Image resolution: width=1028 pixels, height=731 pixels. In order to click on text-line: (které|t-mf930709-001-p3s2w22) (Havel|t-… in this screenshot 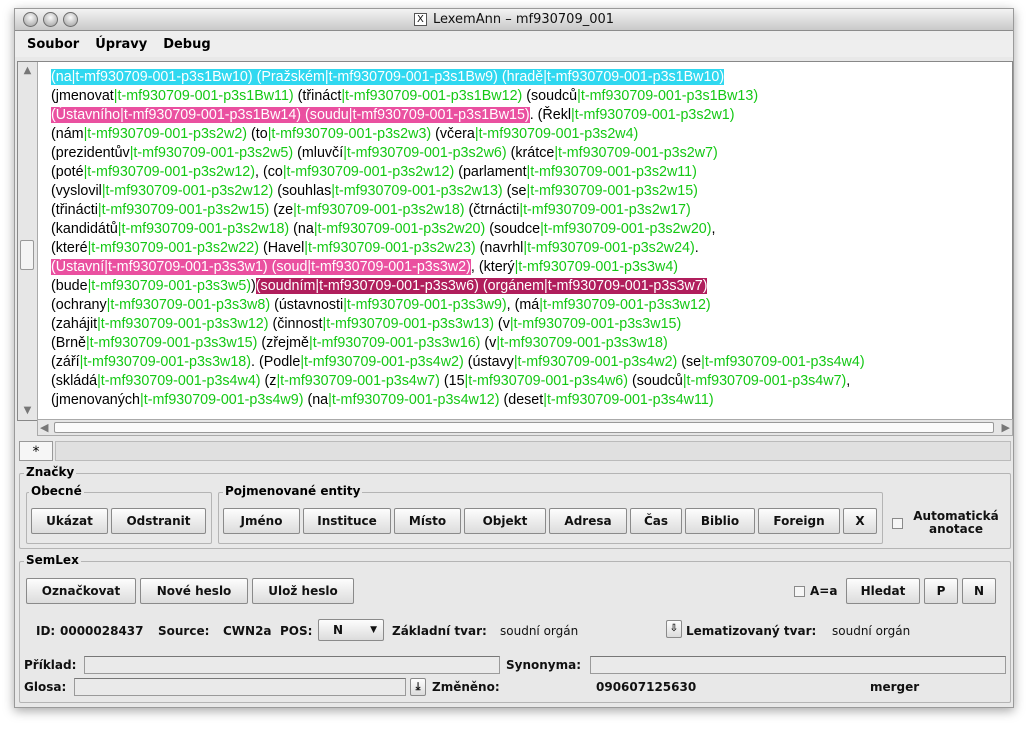, I will do `click(531, 248)`.